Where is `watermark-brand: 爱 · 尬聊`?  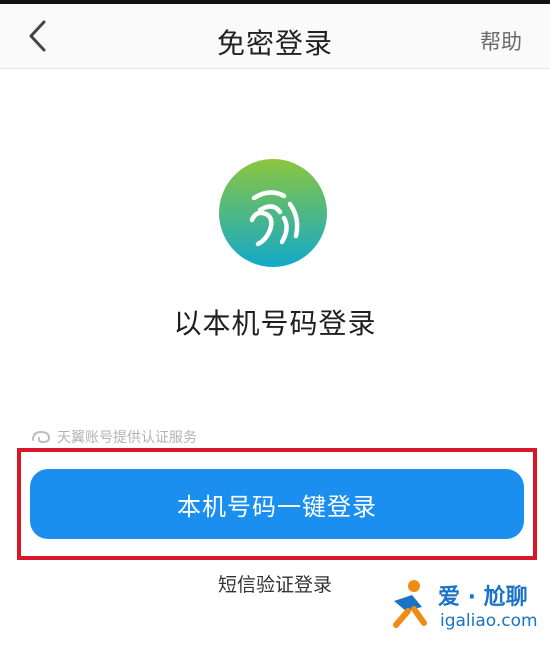 watermark-brand: 爱 · 尬聊 is located at coordinates (483, 597).